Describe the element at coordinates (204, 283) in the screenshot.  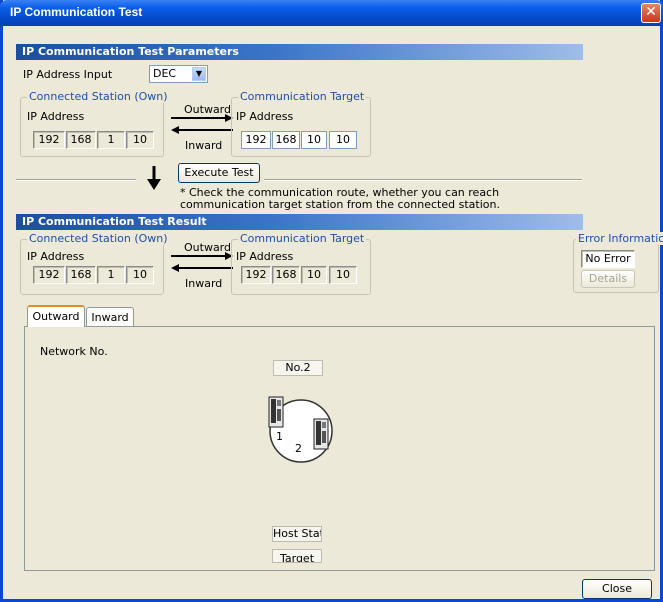
I see `result-inward-label: Inward` at that location.